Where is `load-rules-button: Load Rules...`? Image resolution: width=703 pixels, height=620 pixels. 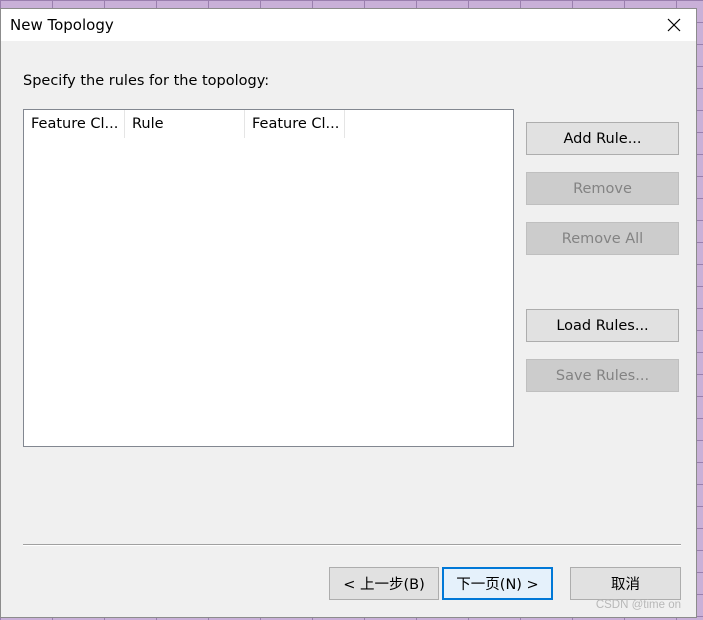
load-rules-button: Load Rules... is located at coordinates (602, 325).